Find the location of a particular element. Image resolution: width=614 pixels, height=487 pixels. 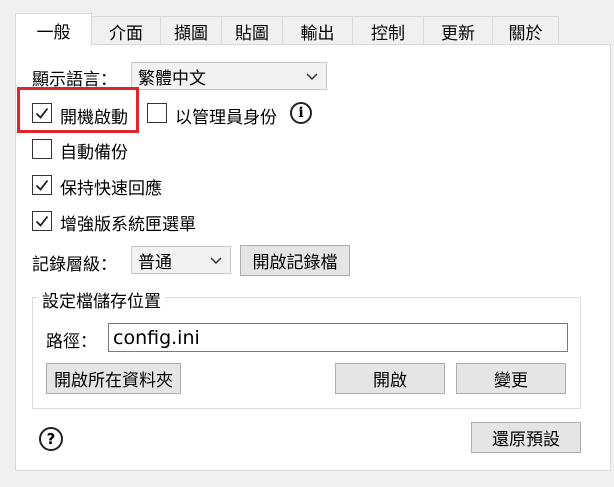

log-level-select: 普通 is located at coordinates (181, 260).